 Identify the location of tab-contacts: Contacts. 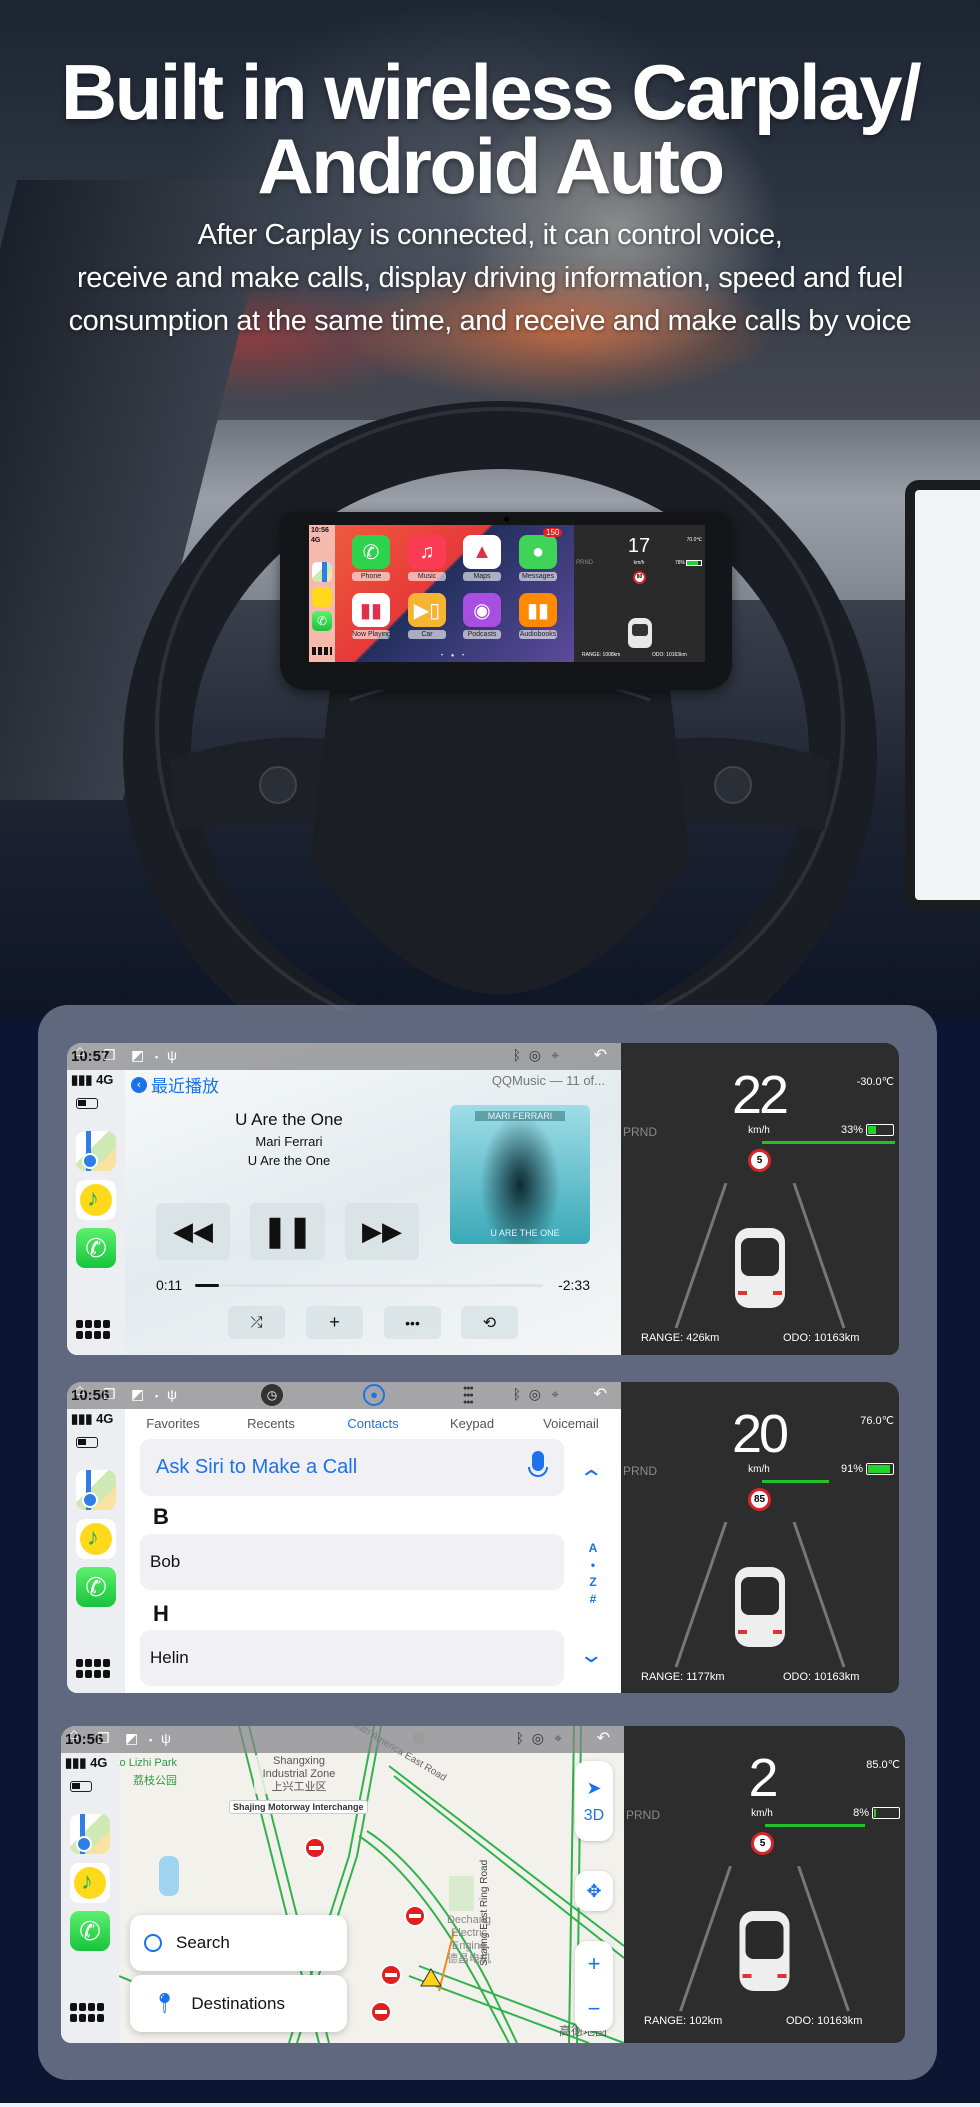
(372, 1423).